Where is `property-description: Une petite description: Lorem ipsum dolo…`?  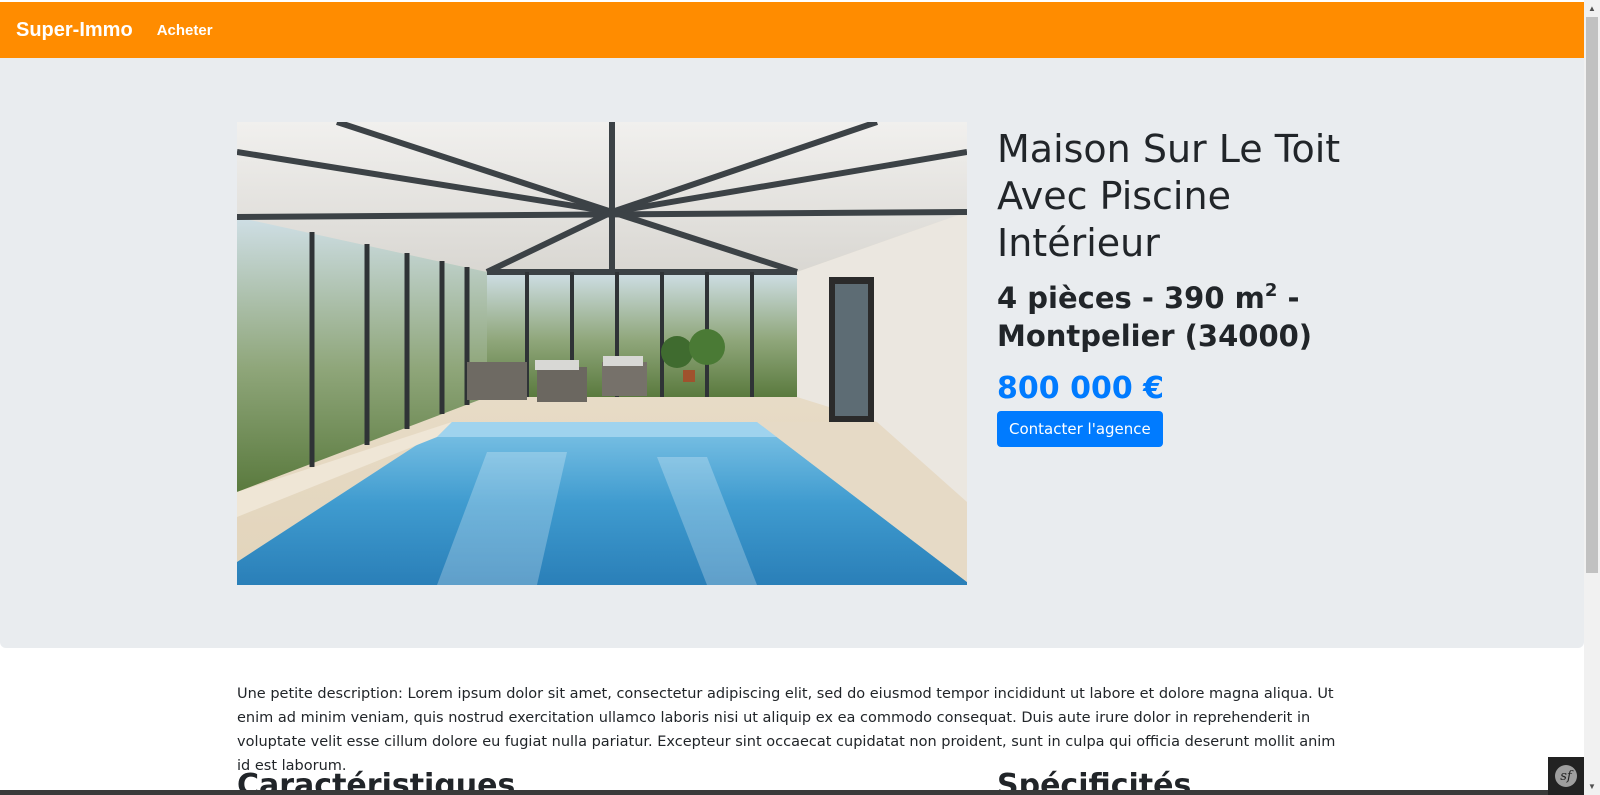
property-description: Une petite description: Lorem ipsum dolo… is located at coordinates (786, 730).